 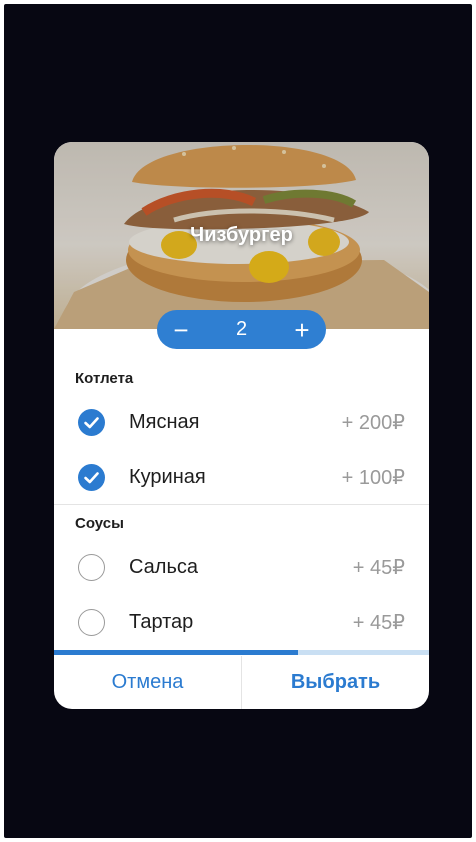 I want to click on option-price: + 200₽, so click(x=373, y=422).